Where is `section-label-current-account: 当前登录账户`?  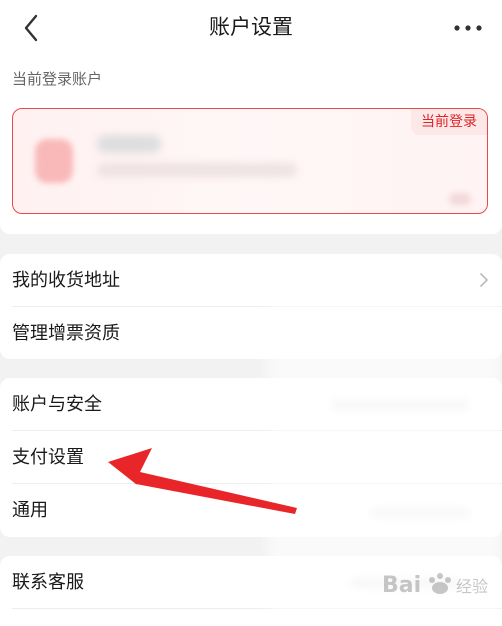 section-label-current-account: 当前登录账户 is located at coordinates (57, 79).